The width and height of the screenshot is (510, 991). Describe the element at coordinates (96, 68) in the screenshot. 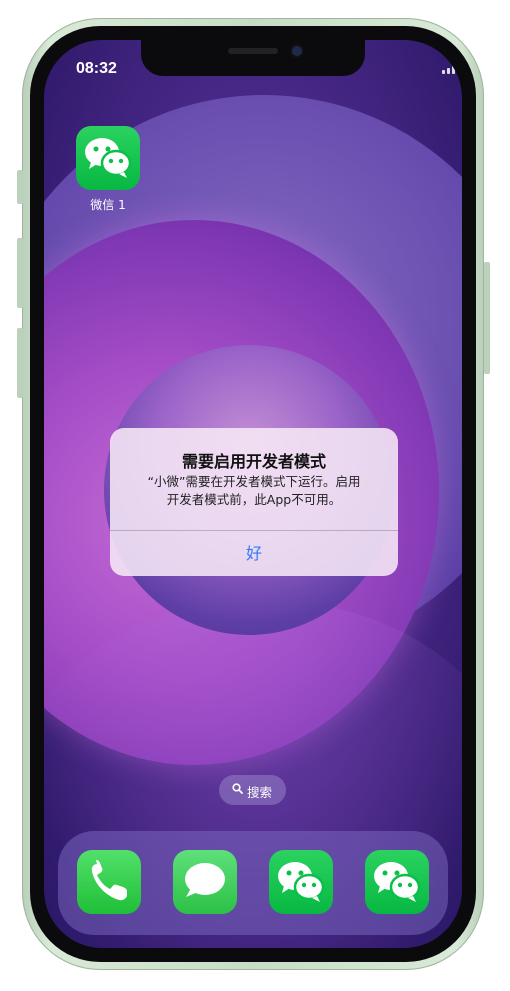

I see `status-time: 08:32` at that location.